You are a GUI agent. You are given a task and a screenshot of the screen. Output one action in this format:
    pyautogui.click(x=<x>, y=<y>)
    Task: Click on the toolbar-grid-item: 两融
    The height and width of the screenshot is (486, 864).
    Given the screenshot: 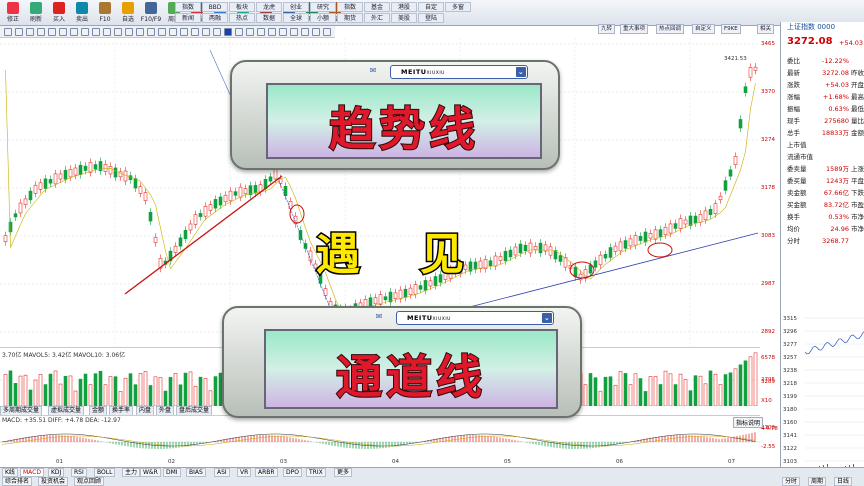 What is the action you would take?
    pyautogui.click(x=215, y=18)
    